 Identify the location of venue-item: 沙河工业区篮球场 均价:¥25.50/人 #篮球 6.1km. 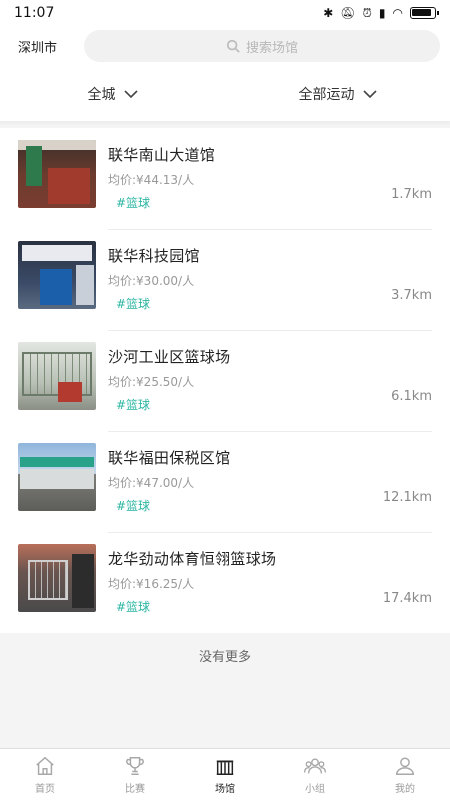
(225, 380).